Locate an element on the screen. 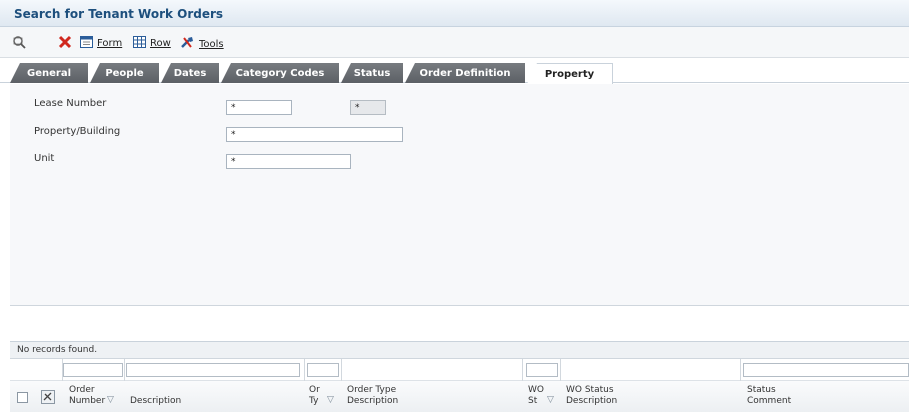 This screenshot has width=909, height=412. tab-dates-label: Dates is located at coordinates (190, 73).